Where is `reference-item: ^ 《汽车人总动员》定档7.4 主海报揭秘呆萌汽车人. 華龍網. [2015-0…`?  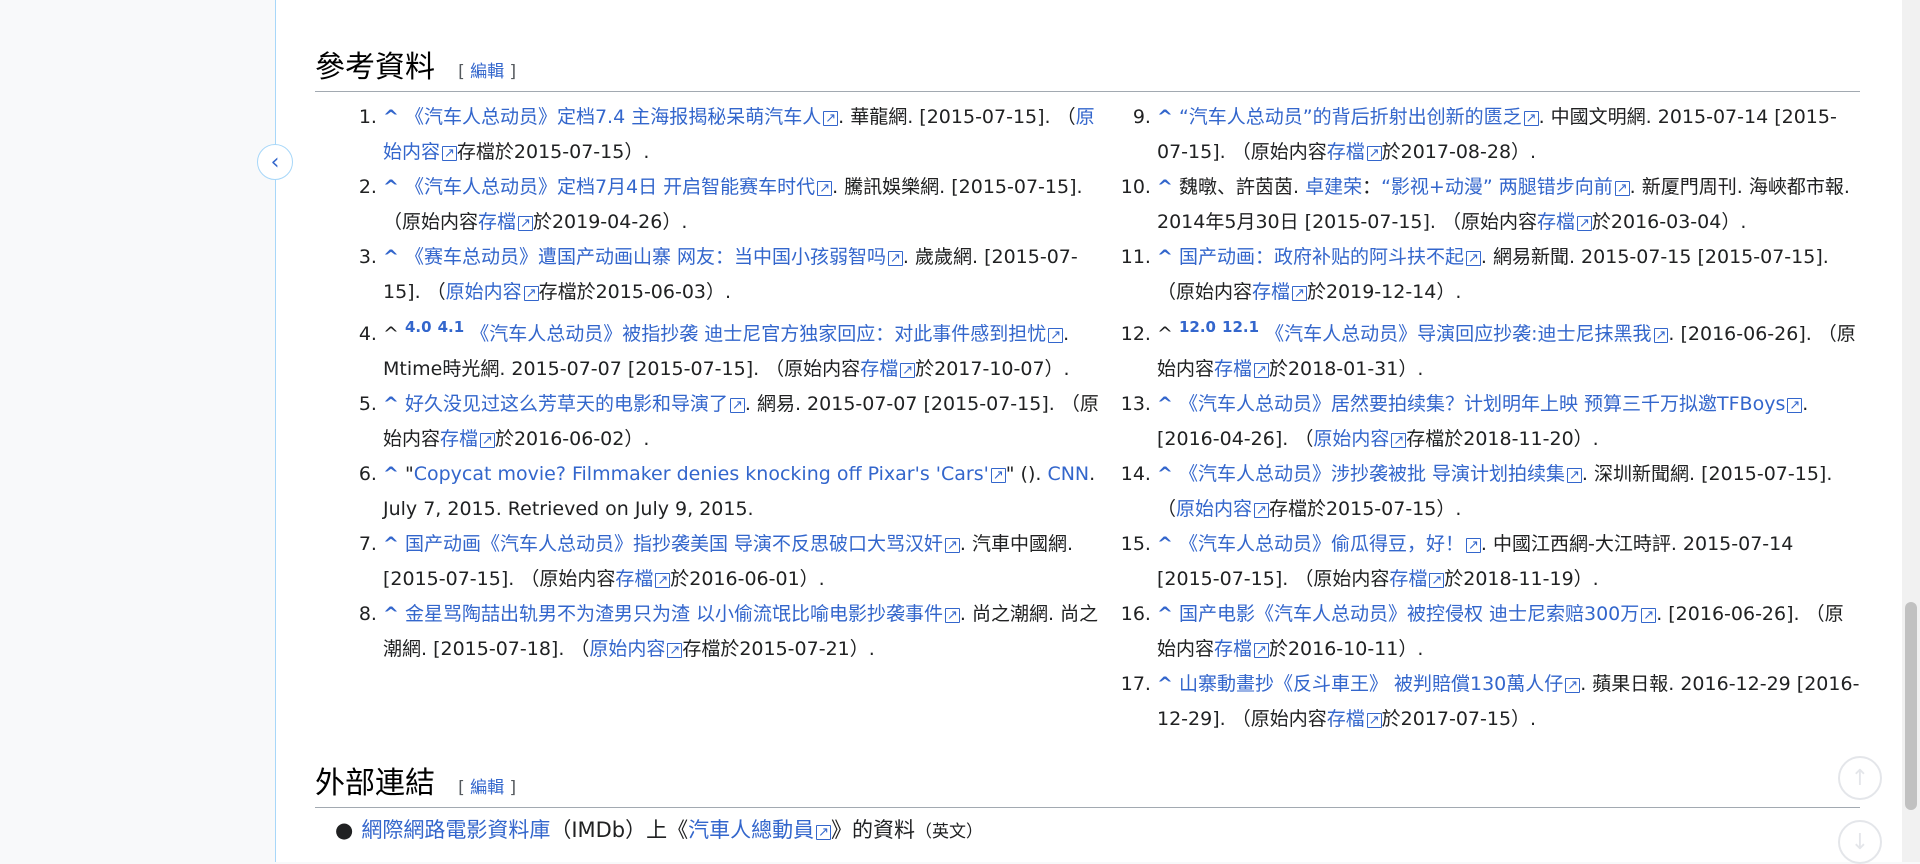 reference-item: ^ 《汽车人总动员》定档7.4 主海报揭秘呆萌汽车人. 華龍網. [2015-0… is located at coordinates (741, 135).